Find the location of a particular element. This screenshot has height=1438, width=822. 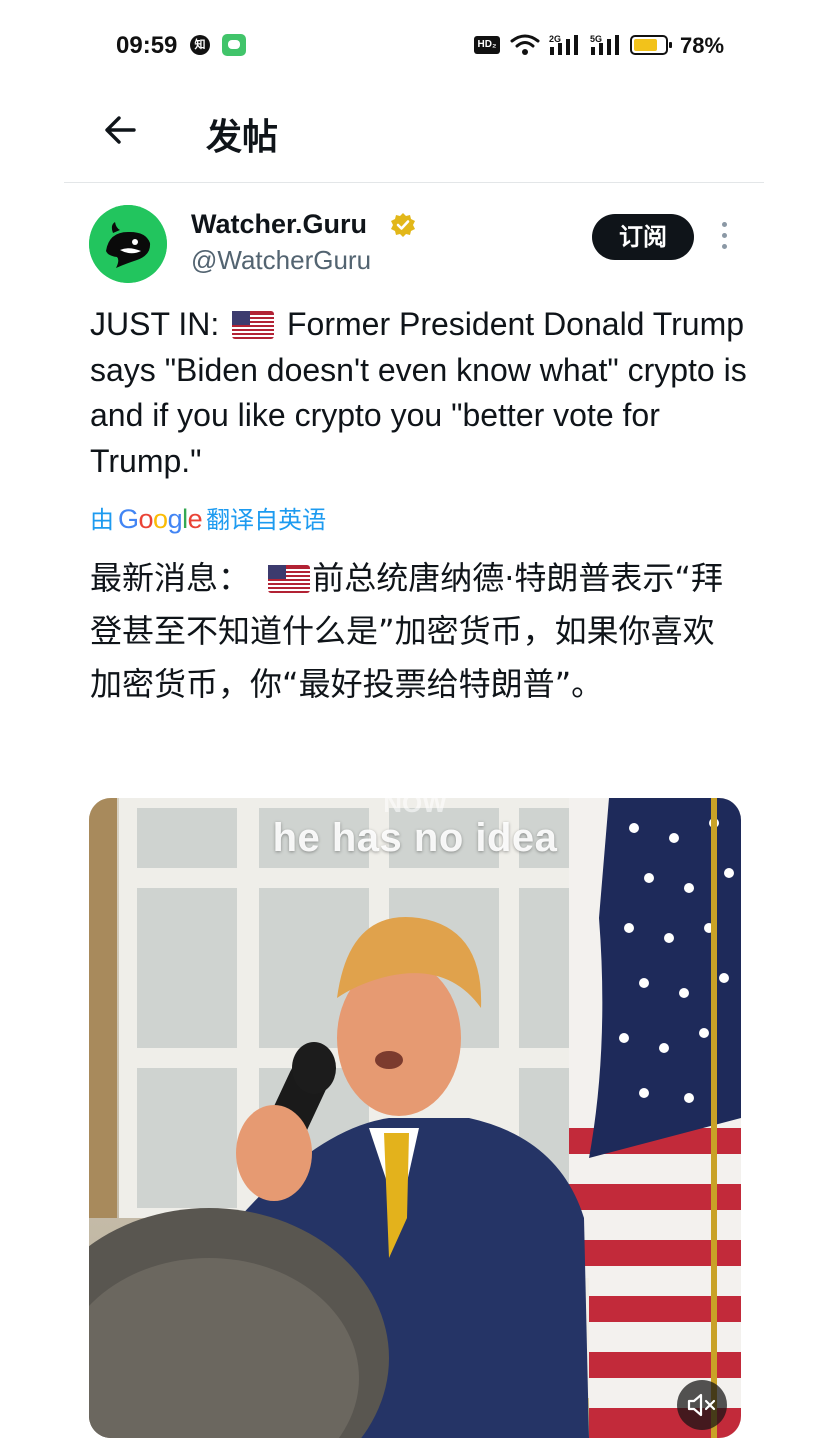

svg-text: 2G is located at coordinates (555, 39).